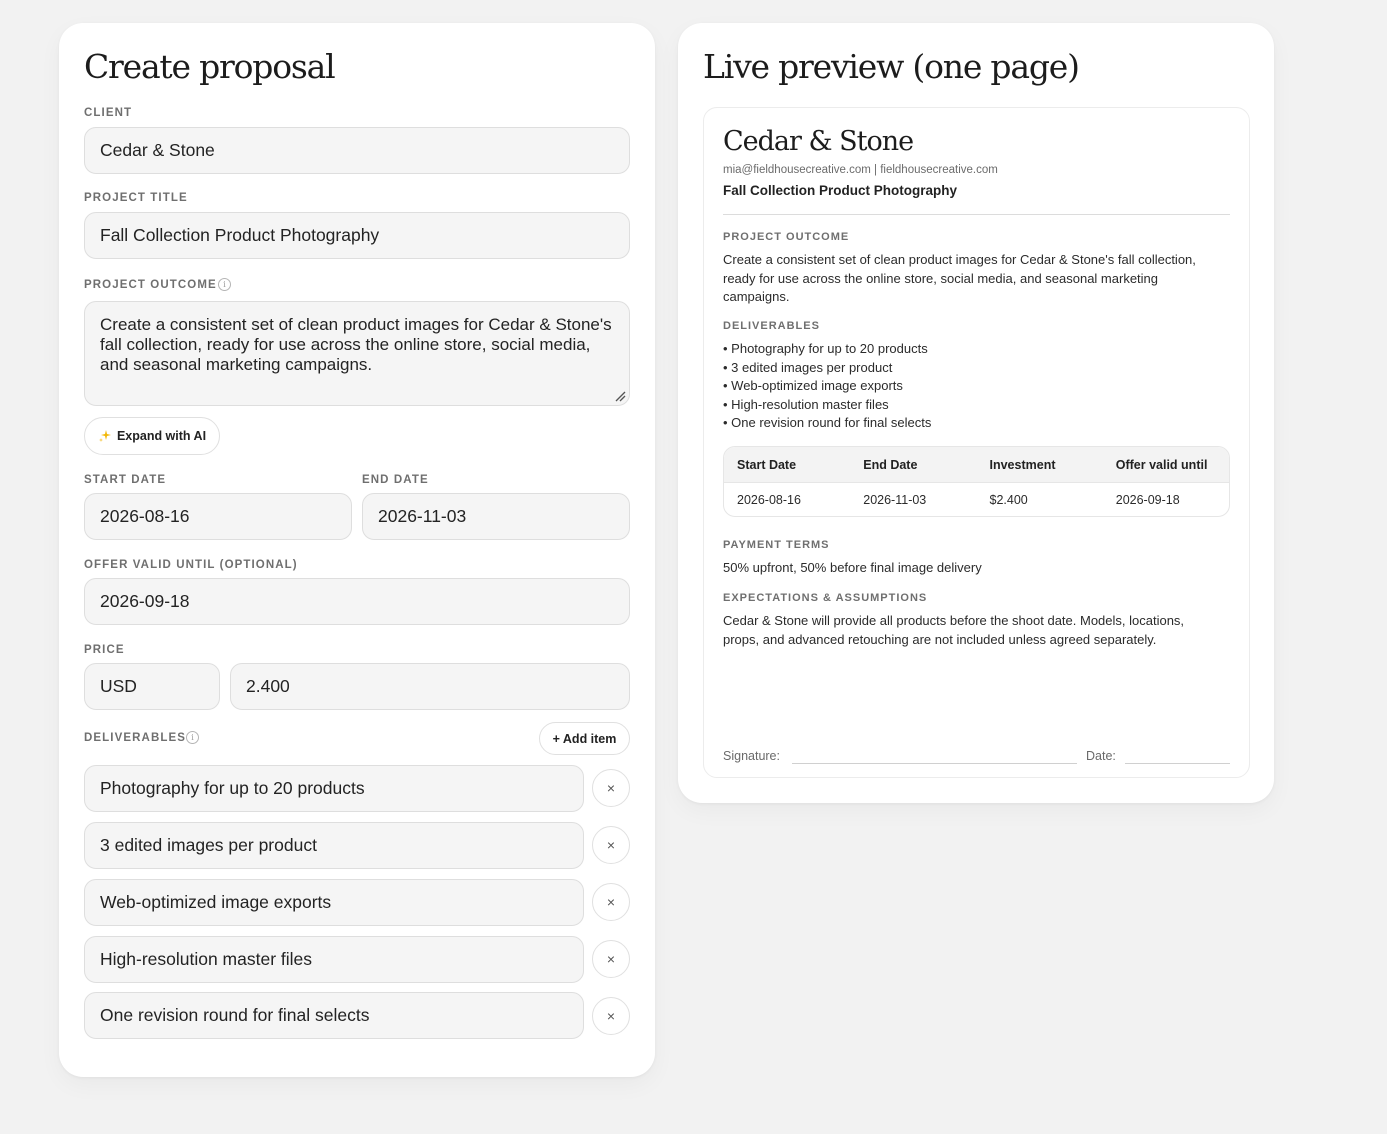  What do you see at coordinates (334, 902) in the screenshot?
I see `deliverable-input-3: Web-optimized image exports` at bounding box center [334, 902].